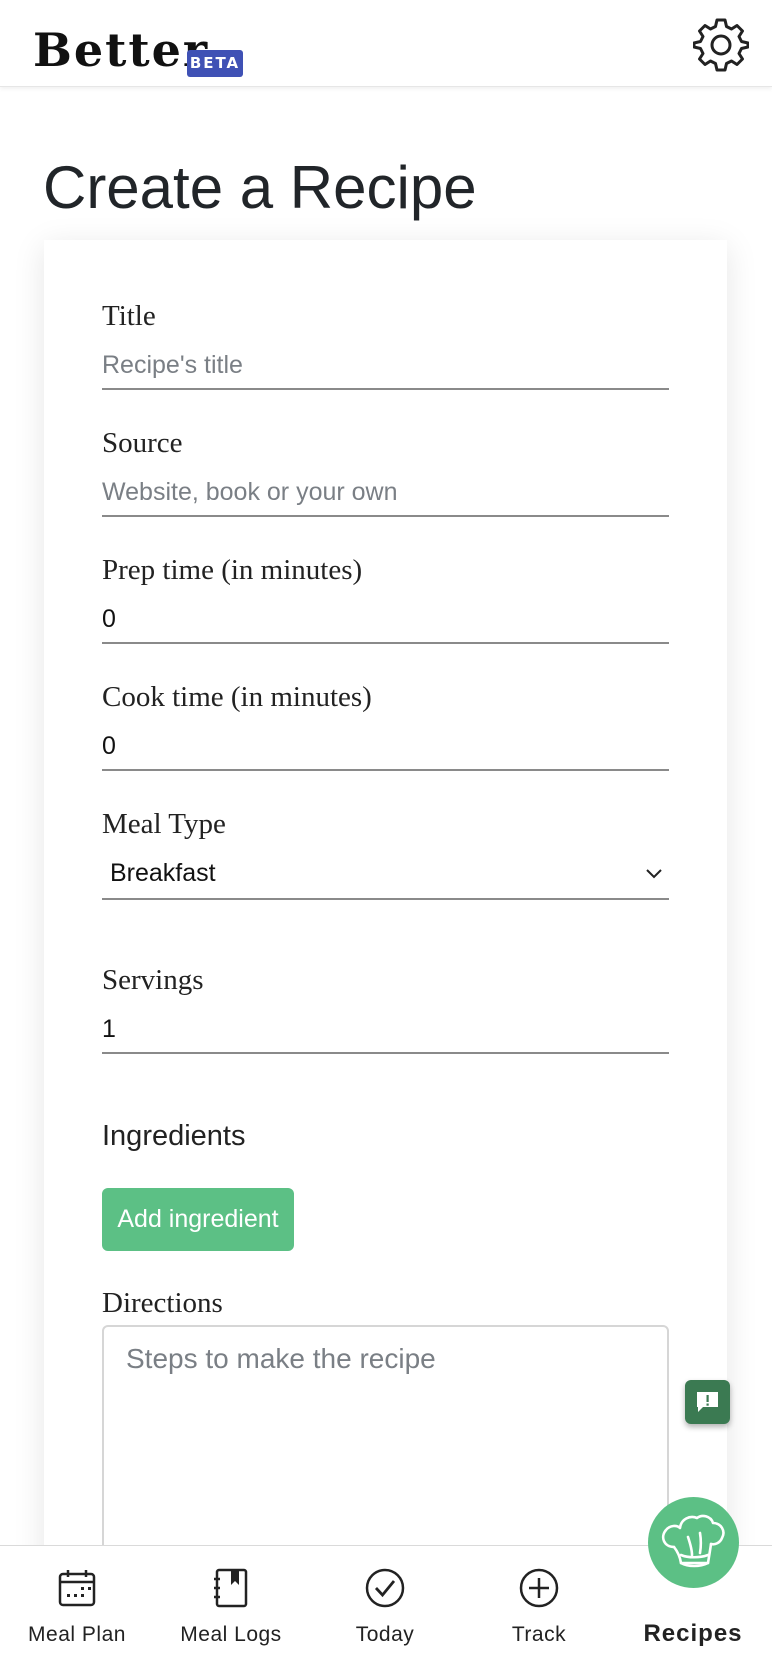 The image size is (772, 1676). What do you see at coordinates (77, 1634) in the screenshot?
I see `nav-label-meal-plan: Meal Plan` at bounding box center [77, 1634].